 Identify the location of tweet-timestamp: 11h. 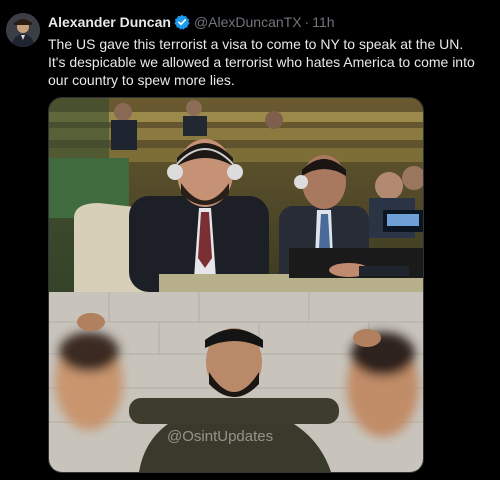
(323, 22).